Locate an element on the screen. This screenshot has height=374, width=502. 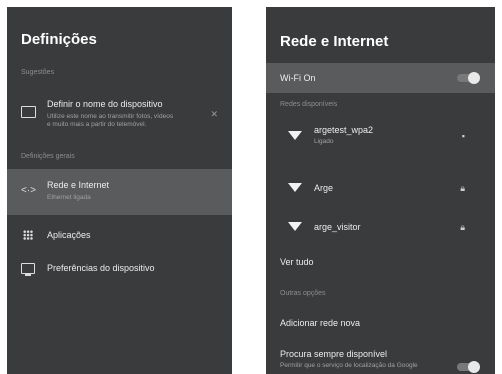
add-network-label: Adicionar rede nova is located at coordinates (320, 323).